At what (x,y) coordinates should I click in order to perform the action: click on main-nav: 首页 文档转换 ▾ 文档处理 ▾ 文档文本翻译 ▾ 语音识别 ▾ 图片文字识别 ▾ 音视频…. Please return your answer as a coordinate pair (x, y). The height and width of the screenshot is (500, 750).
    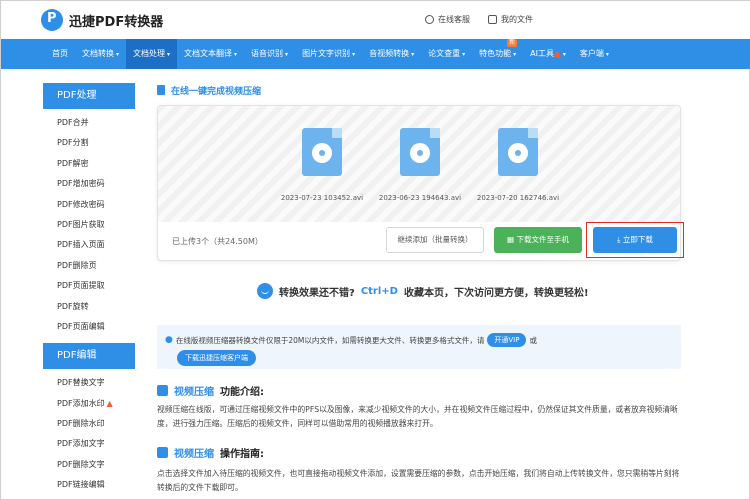
    Looking at the image, I should click on (375, 54).